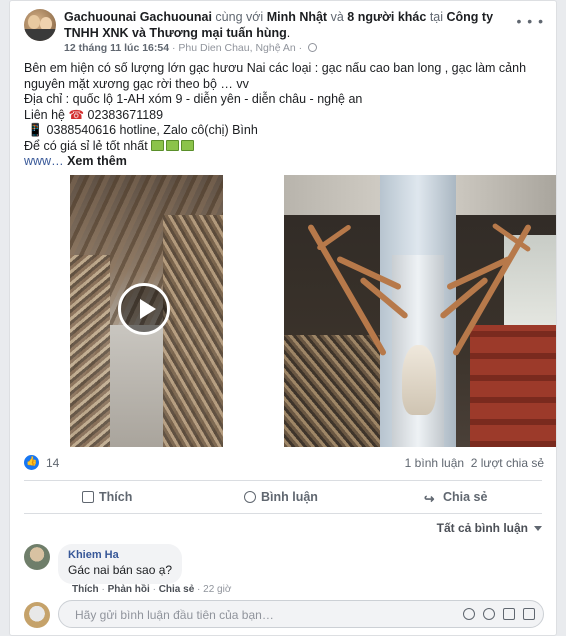 This screenshot has width=566, height=636. Describe the element at coordinates (313, 47) in the screenshot. I see `globe-icon` at that location.